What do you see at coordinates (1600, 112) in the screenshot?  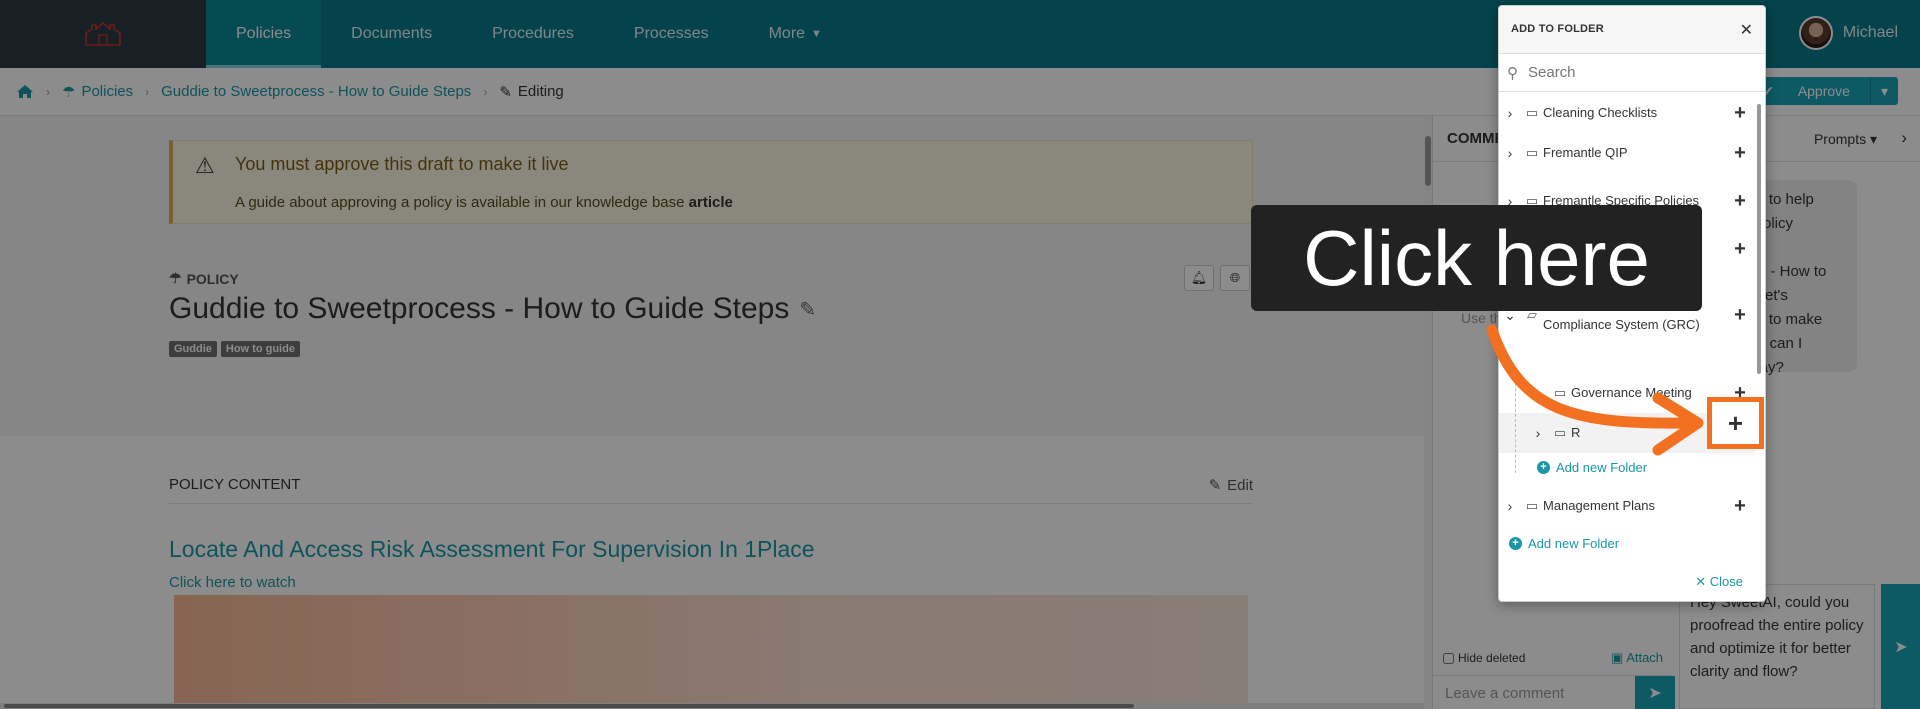 I see `folder-name: Cleaning Checklists` at bounding box center [1600, 112].